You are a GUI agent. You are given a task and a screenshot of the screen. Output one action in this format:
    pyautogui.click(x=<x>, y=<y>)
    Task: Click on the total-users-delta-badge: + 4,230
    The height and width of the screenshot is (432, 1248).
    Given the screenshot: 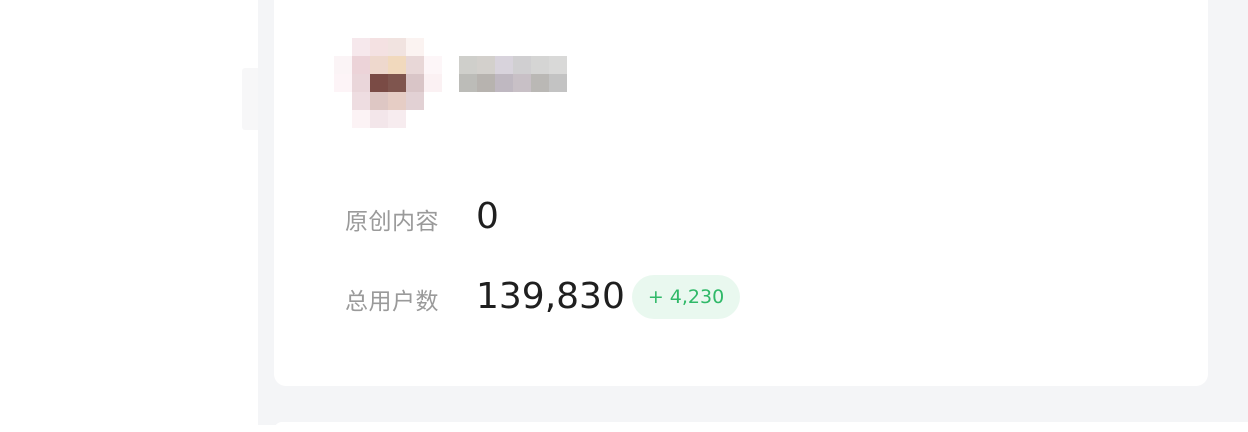 What is the action you would take?
    pyautogui.click(x=686, y=297)
    